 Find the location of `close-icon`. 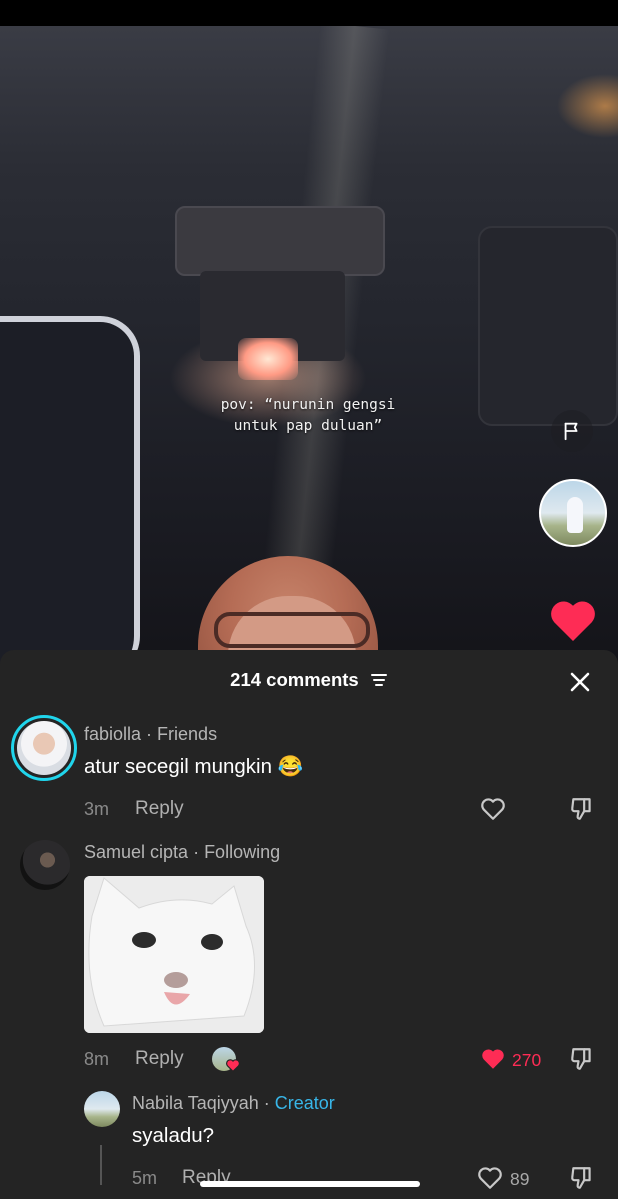

close-icon is located at coordinates (580, 682).